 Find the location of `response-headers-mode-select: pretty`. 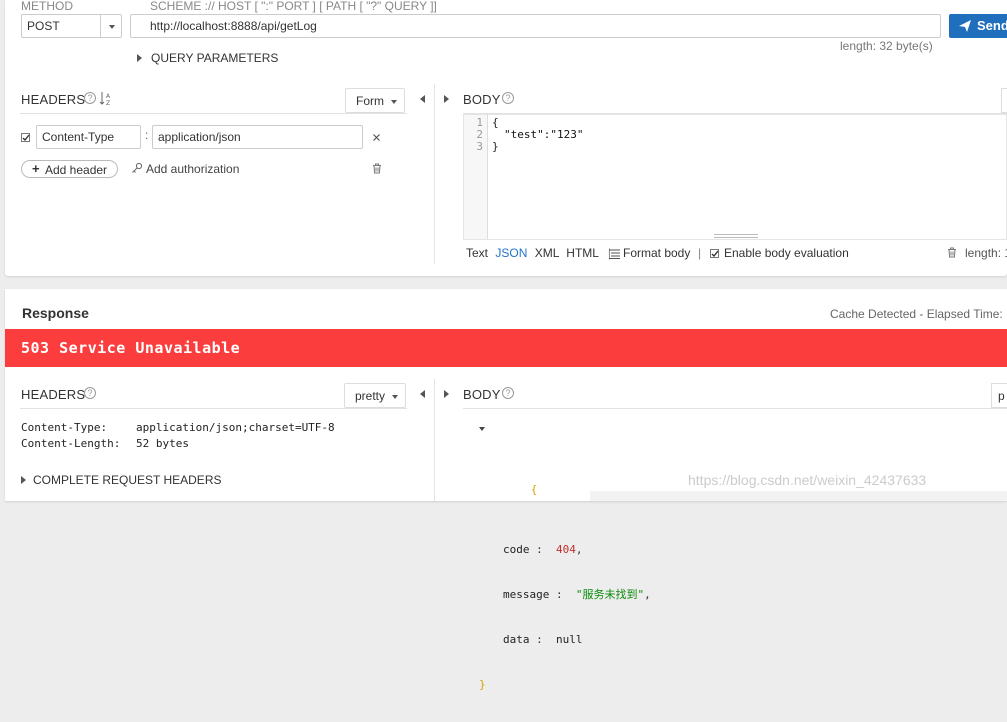

response-headers-mode-select: pretty is located at coordinates (375, 395).